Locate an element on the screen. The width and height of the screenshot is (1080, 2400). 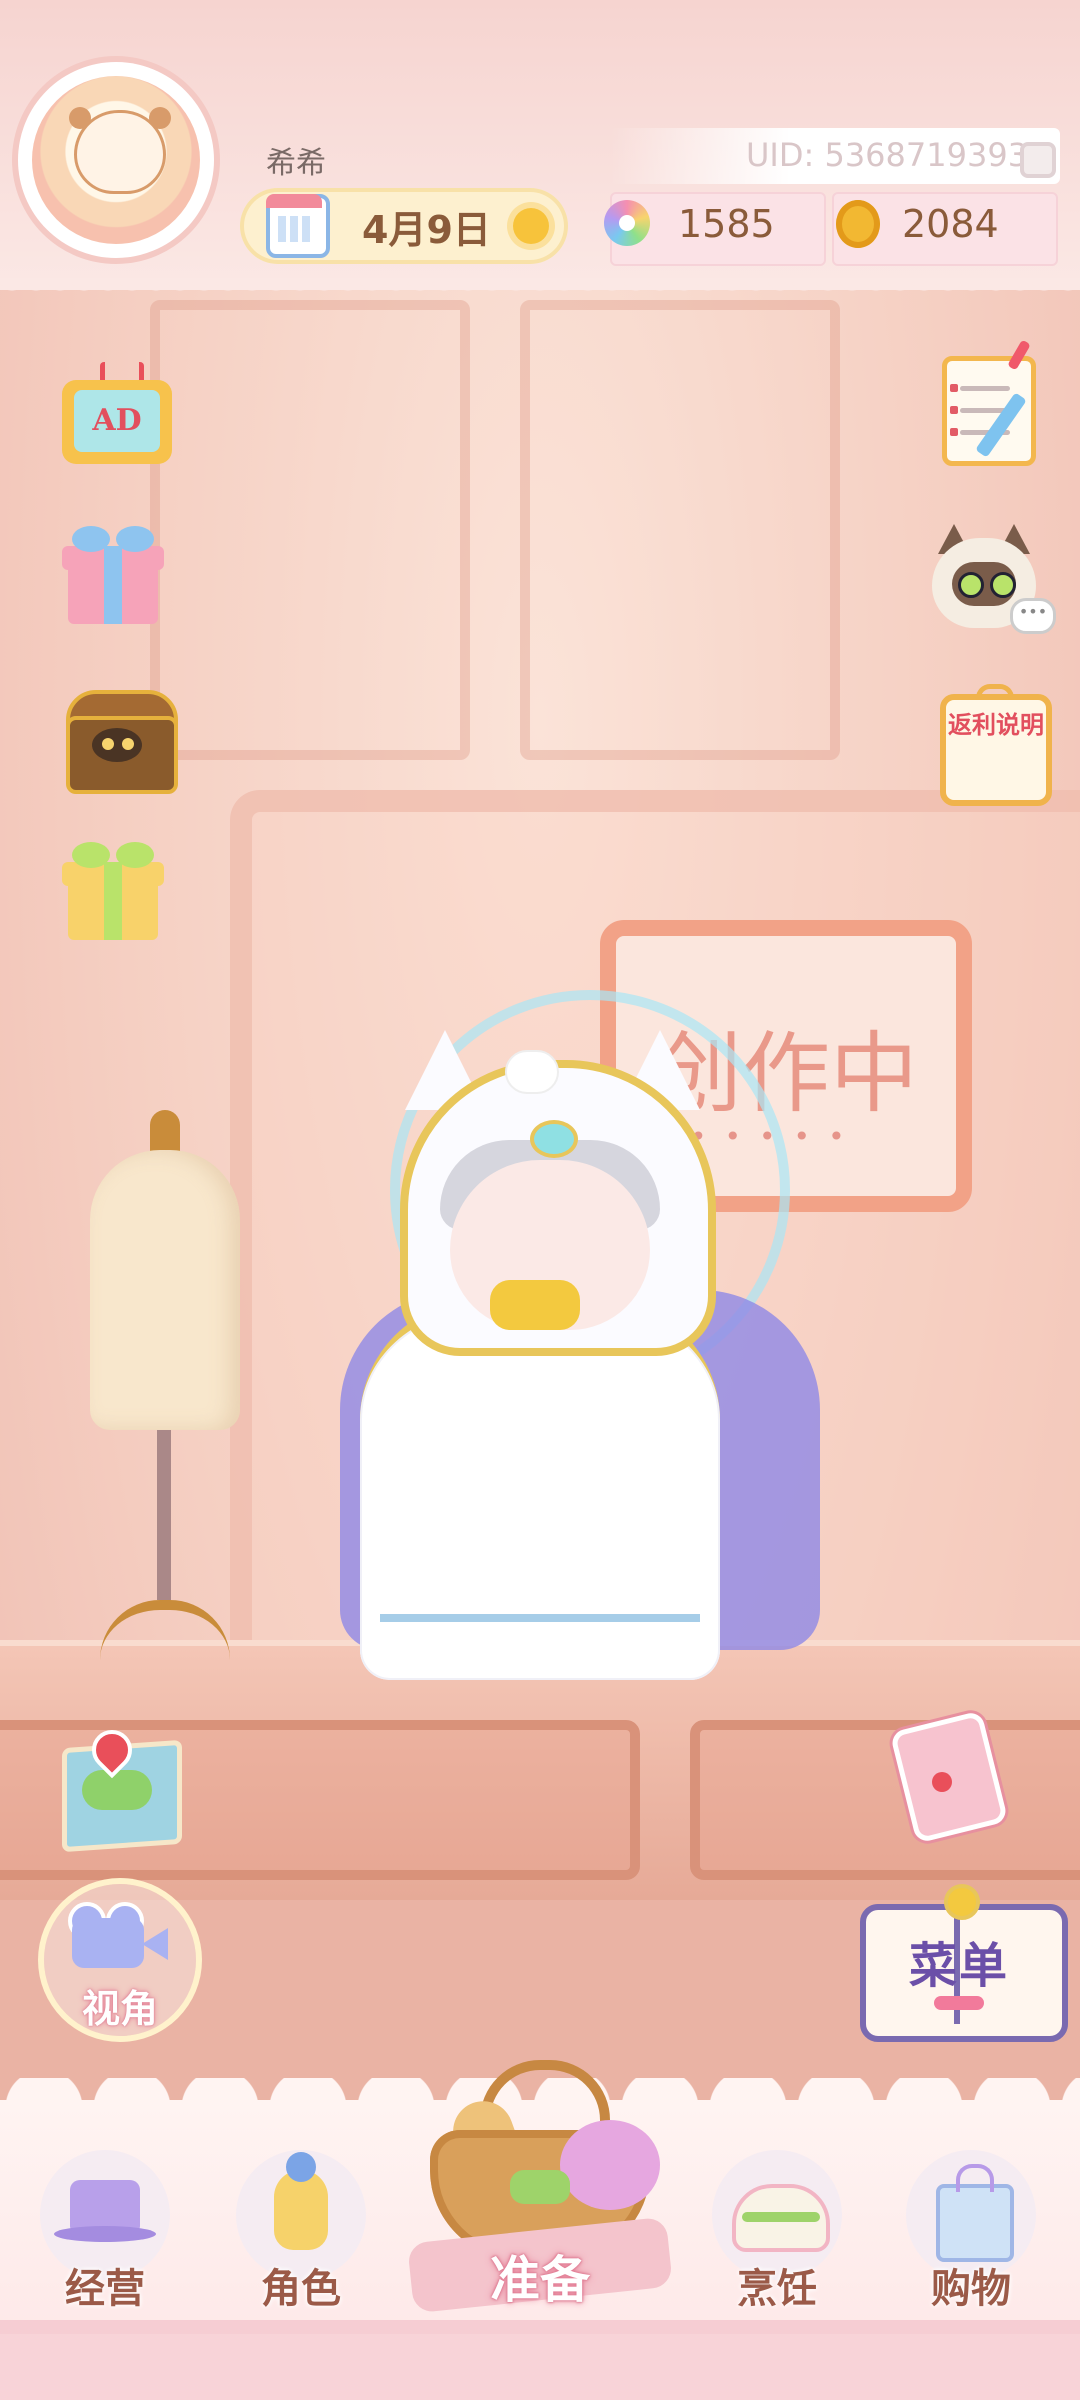
cherry-icon is located at coordinates (942, 1782).